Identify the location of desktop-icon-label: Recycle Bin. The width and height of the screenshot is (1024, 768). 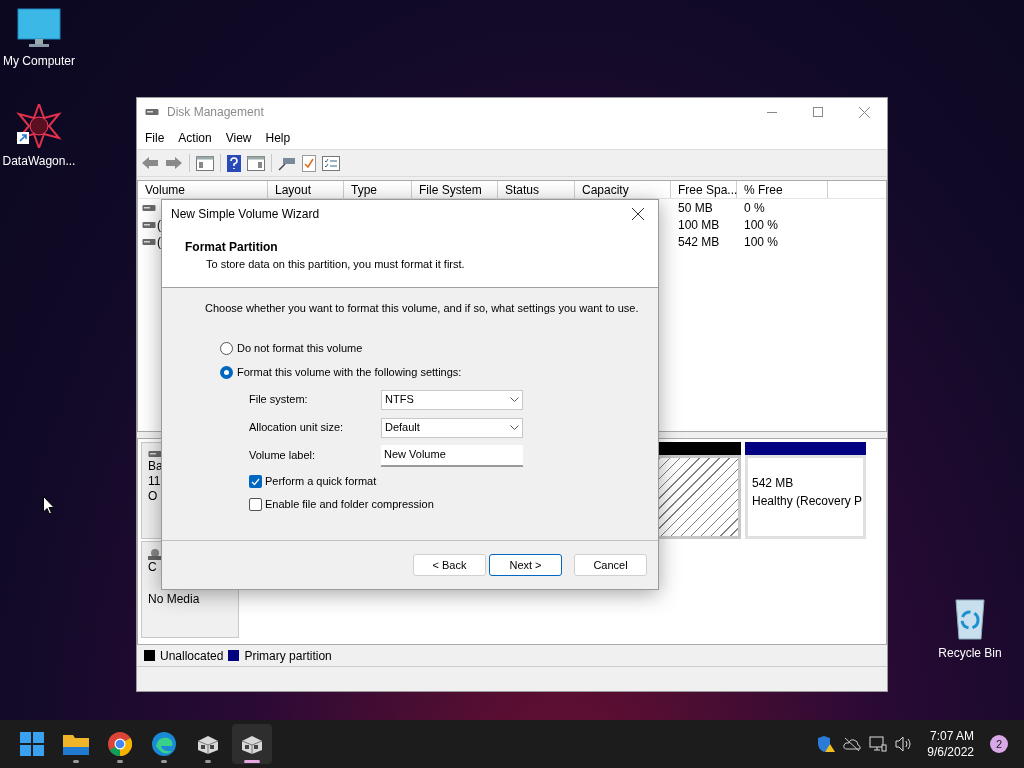
(970, 653).